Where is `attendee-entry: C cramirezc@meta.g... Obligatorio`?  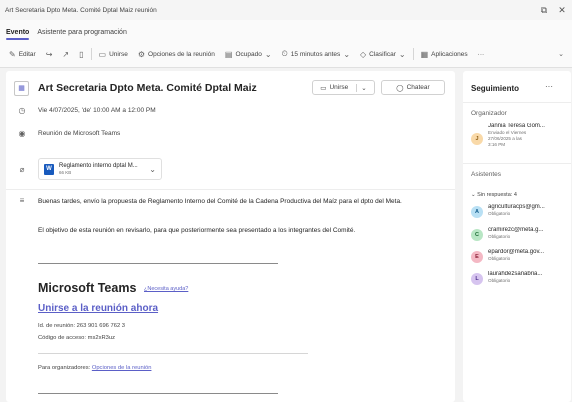
attendee-entry: C cramirezc@meta.g... Obligatorio is located at coordinates (517, 234).